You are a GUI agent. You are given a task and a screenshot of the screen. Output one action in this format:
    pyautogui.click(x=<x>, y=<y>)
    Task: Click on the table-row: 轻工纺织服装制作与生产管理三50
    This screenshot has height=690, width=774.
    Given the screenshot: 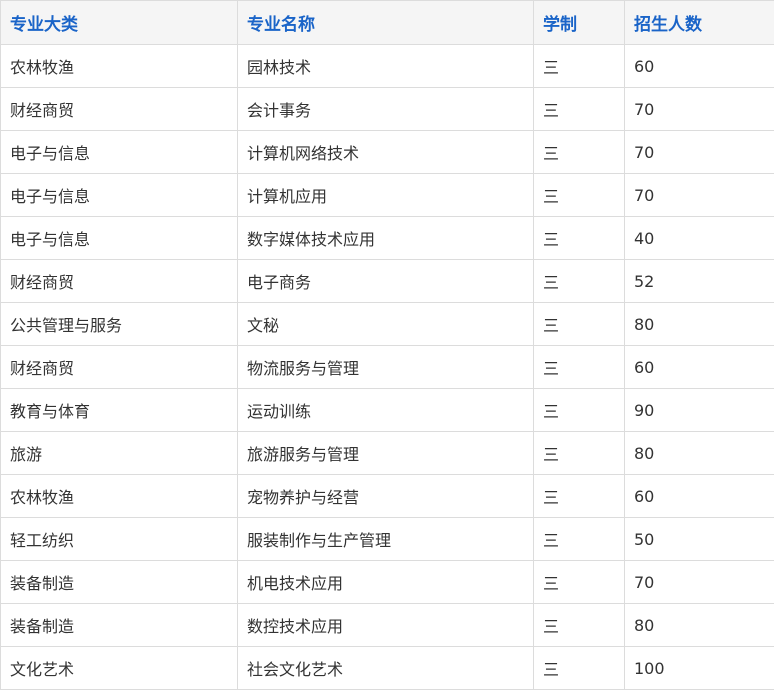 What is the action you would take?
    pyautogui.click(x=387, y=539)
    